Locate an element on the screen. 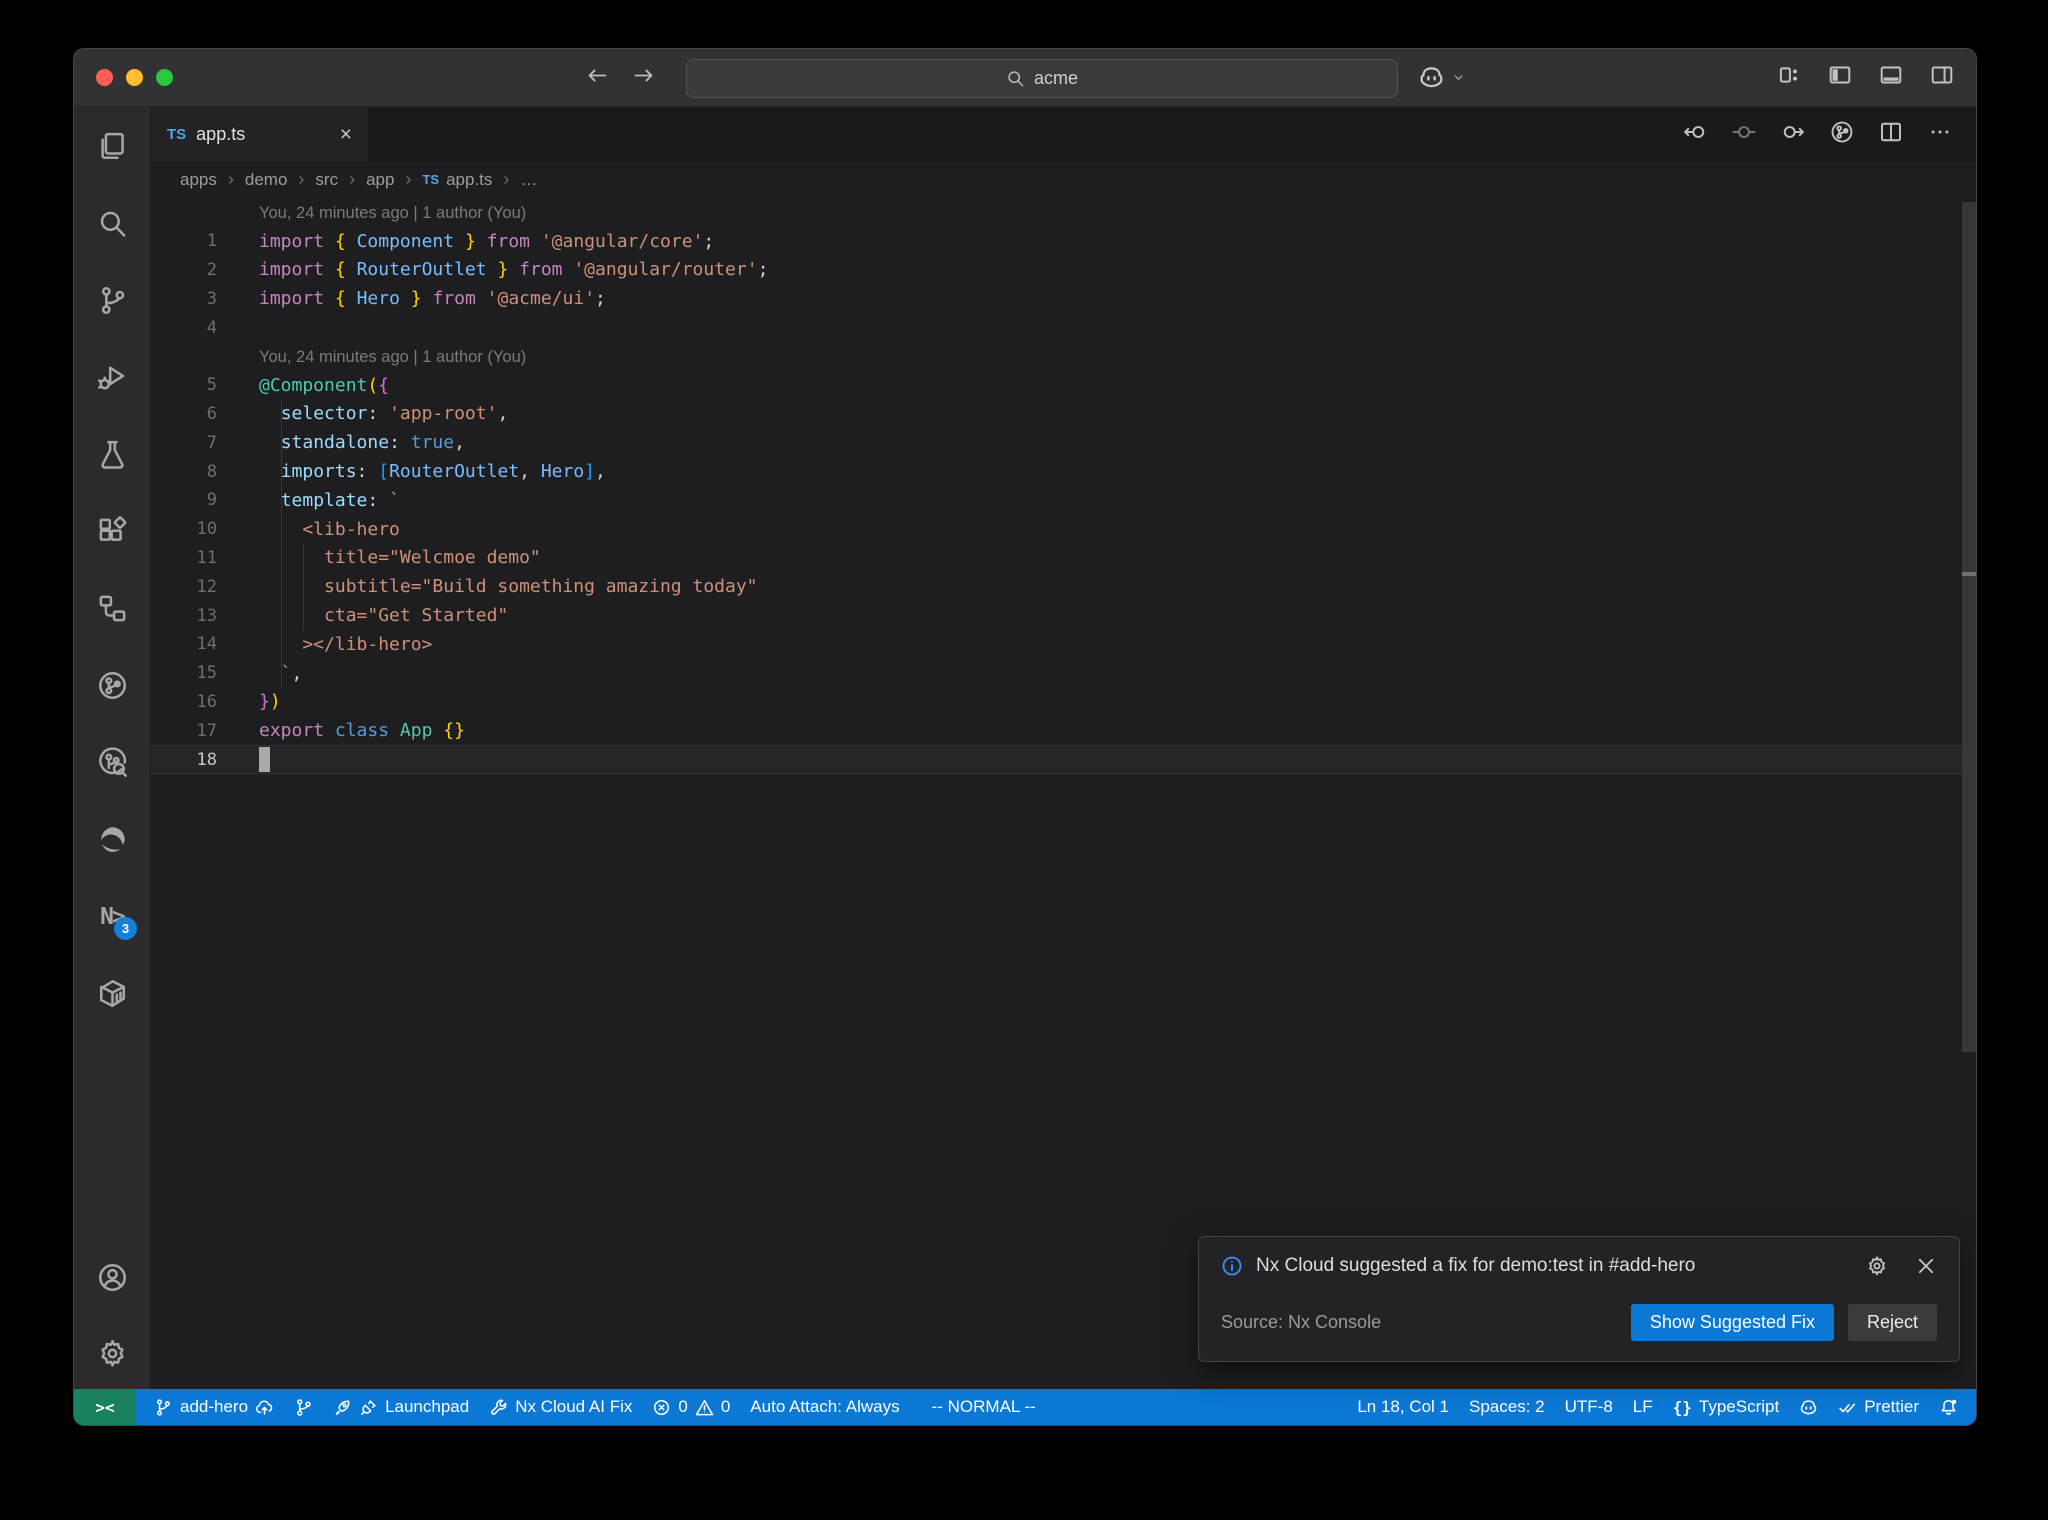  command-center-search: acme is located at coordinates (1042, 78).